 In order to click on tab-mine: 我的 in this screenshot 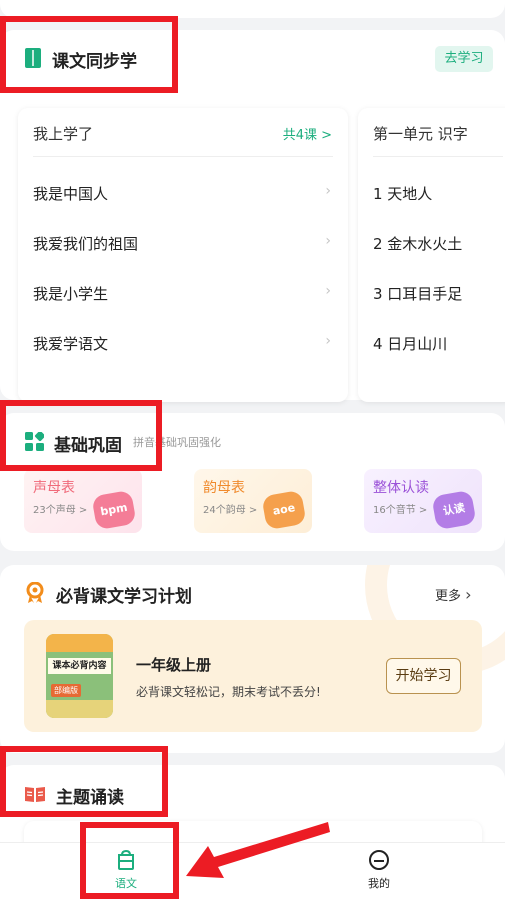, I will do `click(379, 870)`.